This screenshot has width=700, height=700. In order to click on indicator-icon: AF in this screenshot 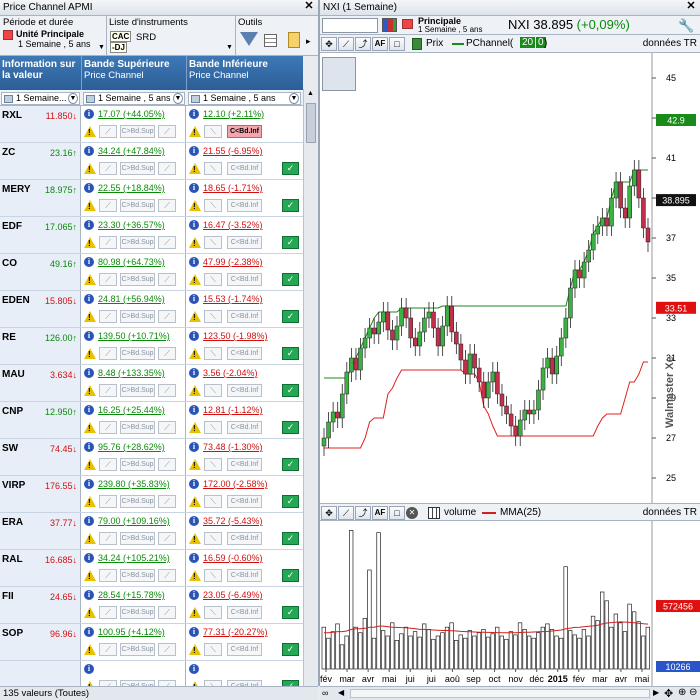, I will do `click(380, 513)`.